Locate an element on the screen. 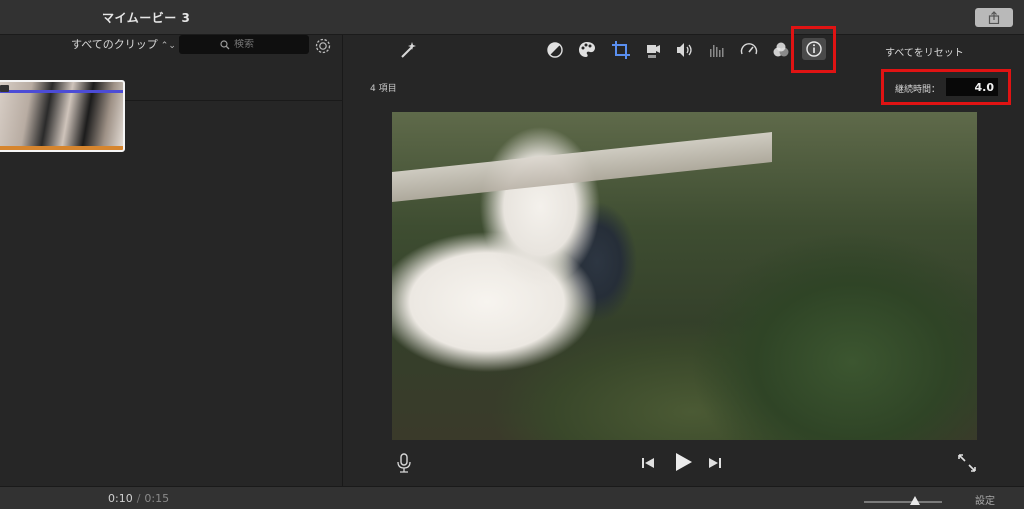 The width and height of the screenshot is (1024, 509). color-palette-icon is located at coordinates (587, 50).